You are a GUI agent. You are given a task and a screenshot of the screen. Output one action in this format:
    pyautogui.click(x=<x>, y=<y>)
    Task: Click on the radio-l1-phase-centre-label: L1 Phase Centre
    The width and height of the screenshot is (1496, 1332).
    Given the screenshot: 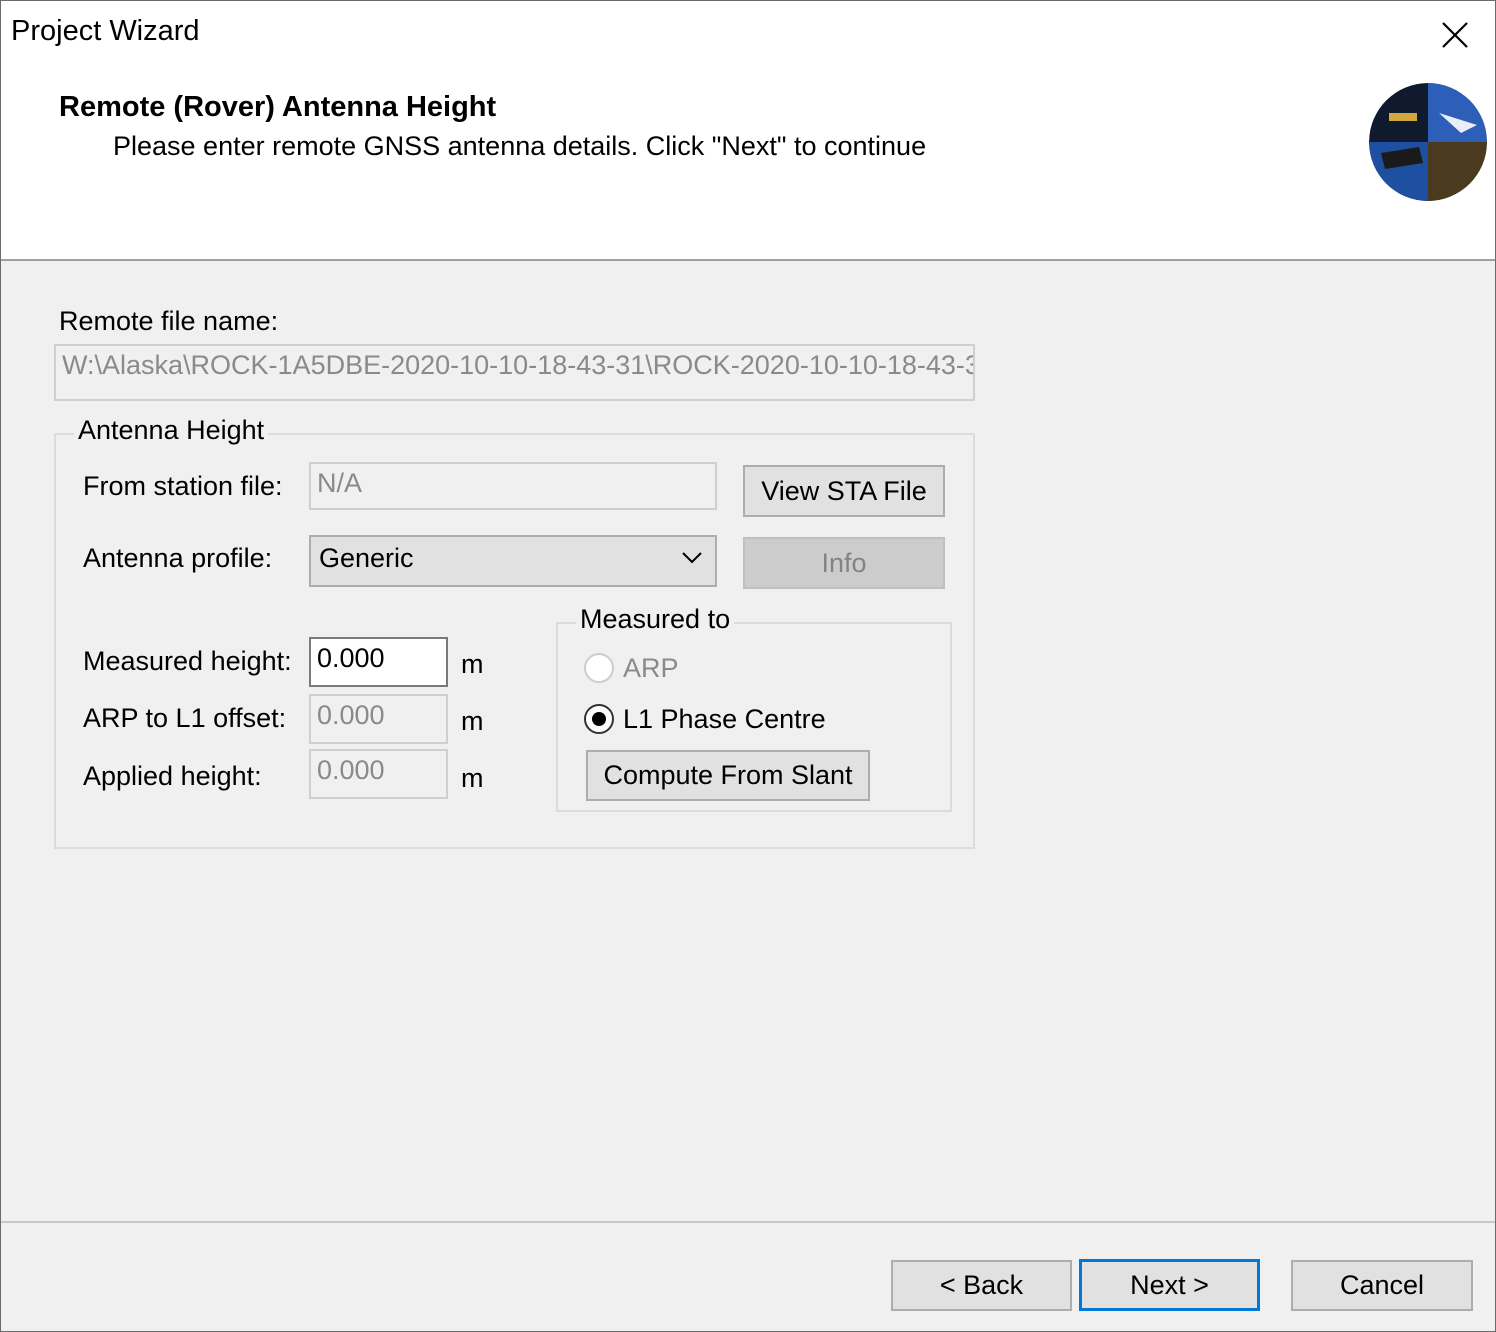 What is the action you would take?
    pyautogui.click(x=724, y=719)
    